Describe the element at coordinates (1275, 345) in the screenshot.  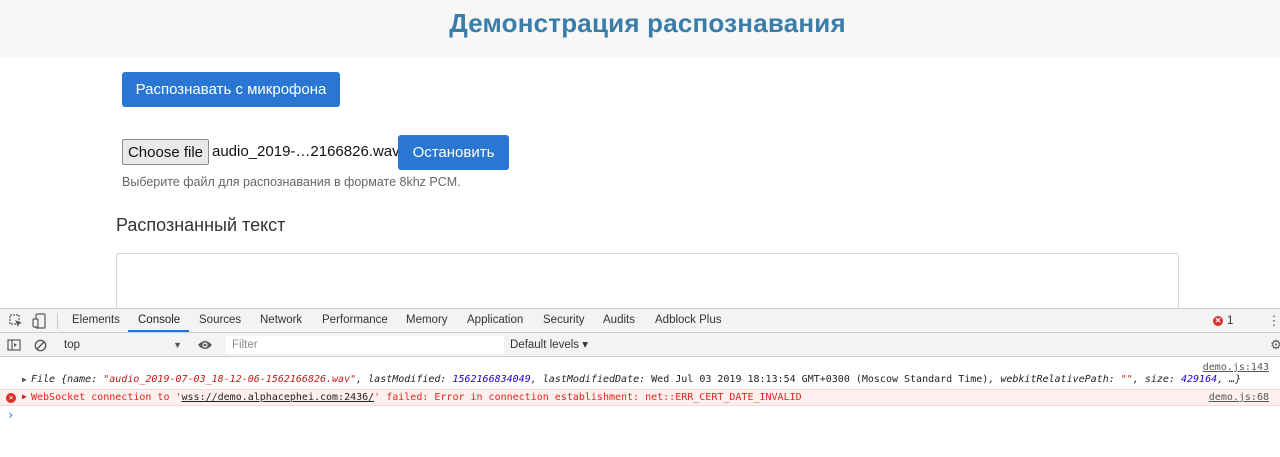
I see `gear-icon: ⚙` at that location.